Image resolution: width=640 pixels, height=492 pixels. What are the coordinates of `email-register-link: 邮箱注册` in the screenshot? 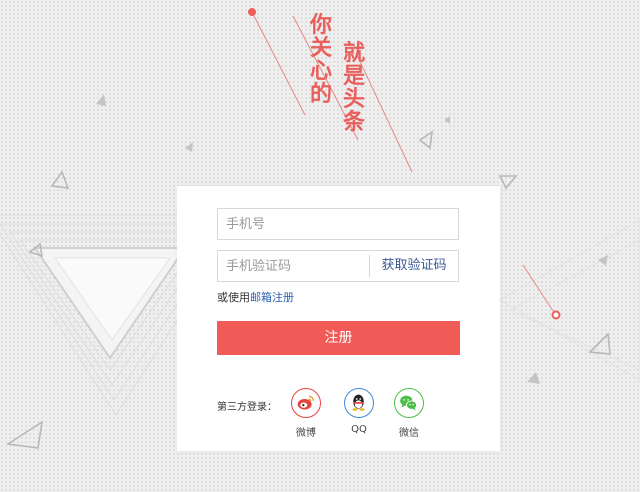 It's located at (272, 297).